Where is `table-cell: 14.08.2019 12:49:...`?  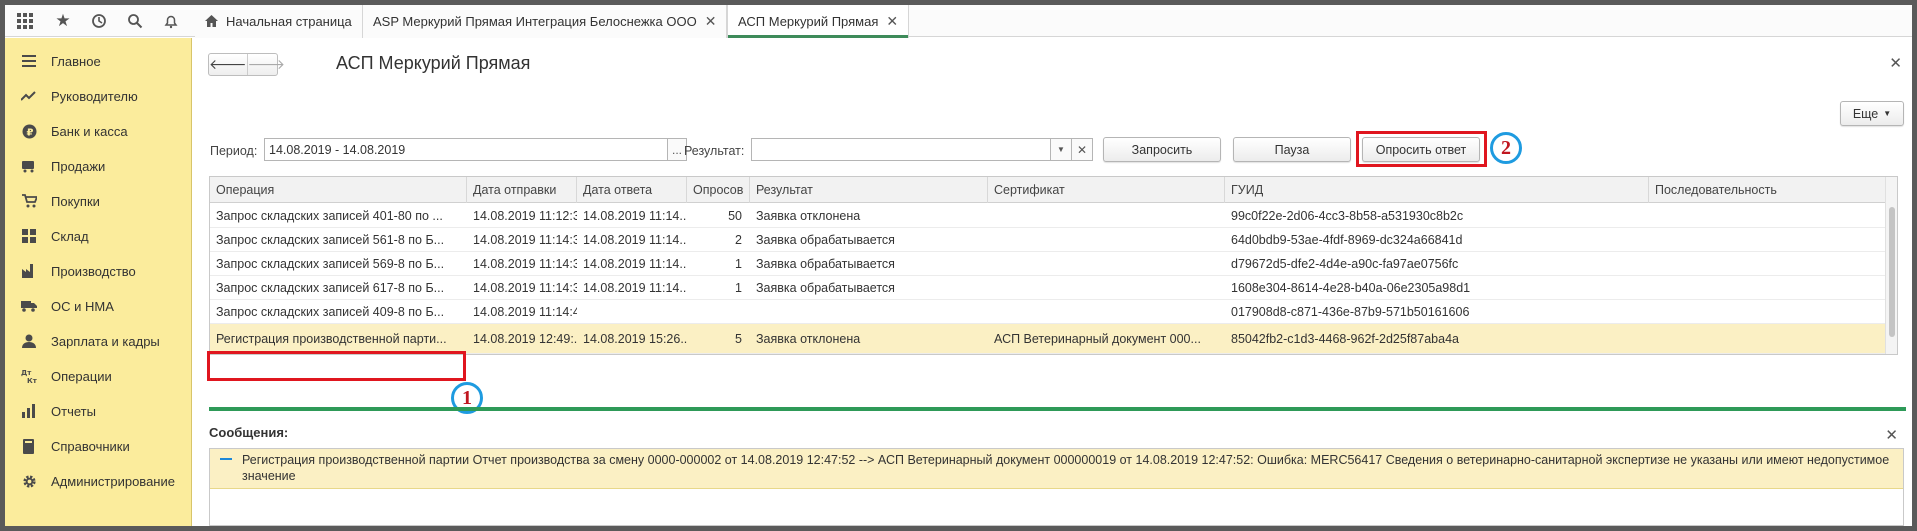
table-cell: 14.08.2019 12:49:... is located at coordinates (525, 338).